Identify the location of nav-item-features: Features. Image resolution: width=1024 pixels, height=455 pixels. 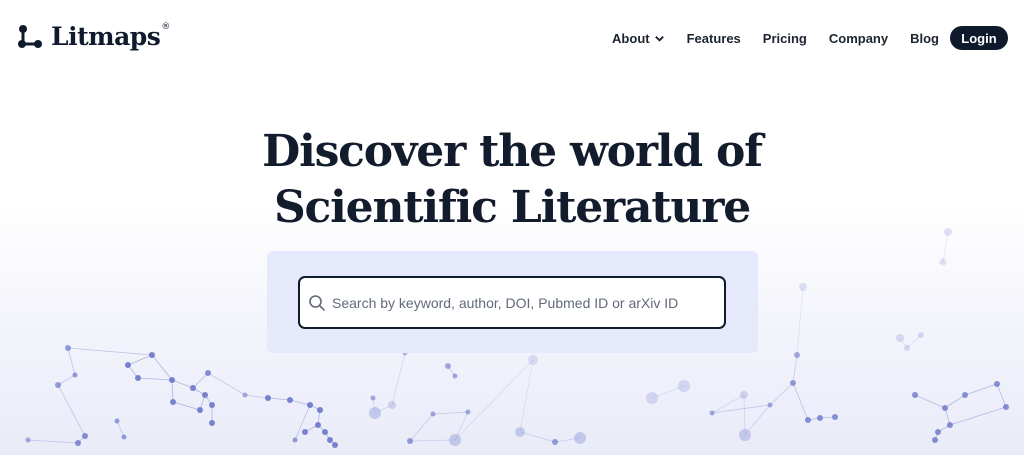
(714, 38).